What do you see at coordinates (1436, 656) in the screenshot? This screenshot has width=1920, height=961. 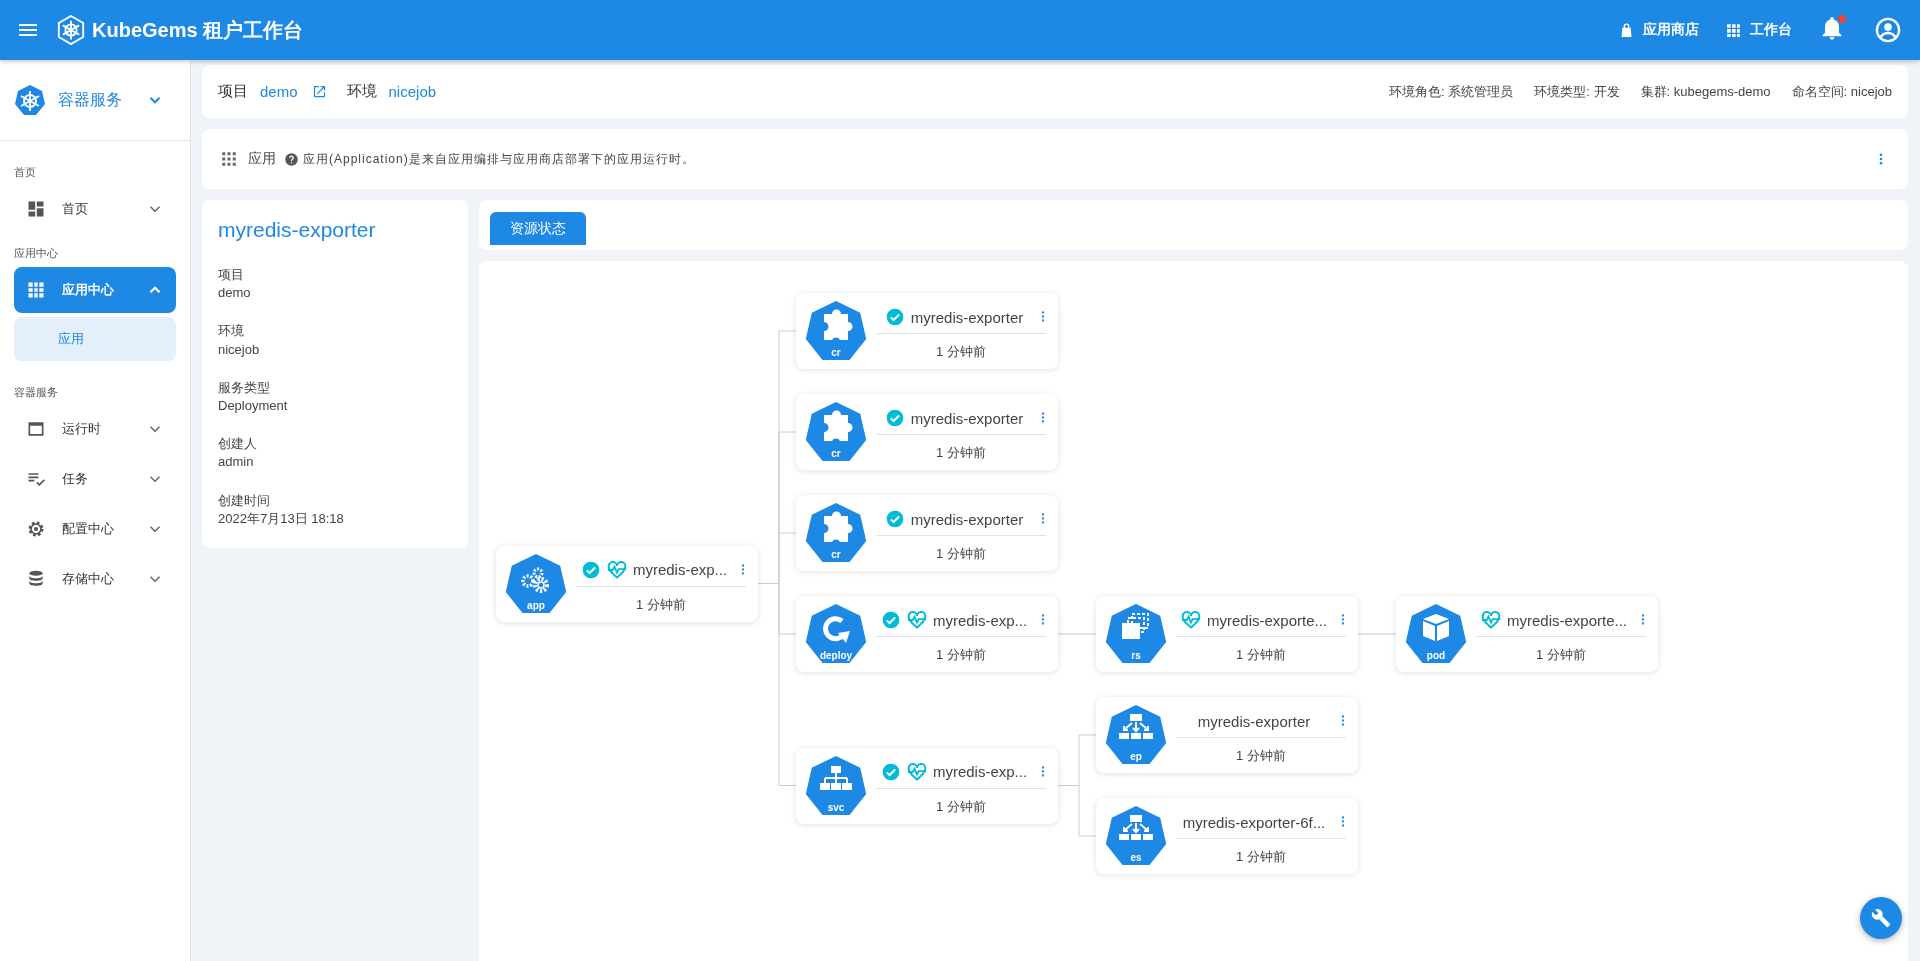 I see `resource-kind-label: pod` at bounding box center [1436, 656].